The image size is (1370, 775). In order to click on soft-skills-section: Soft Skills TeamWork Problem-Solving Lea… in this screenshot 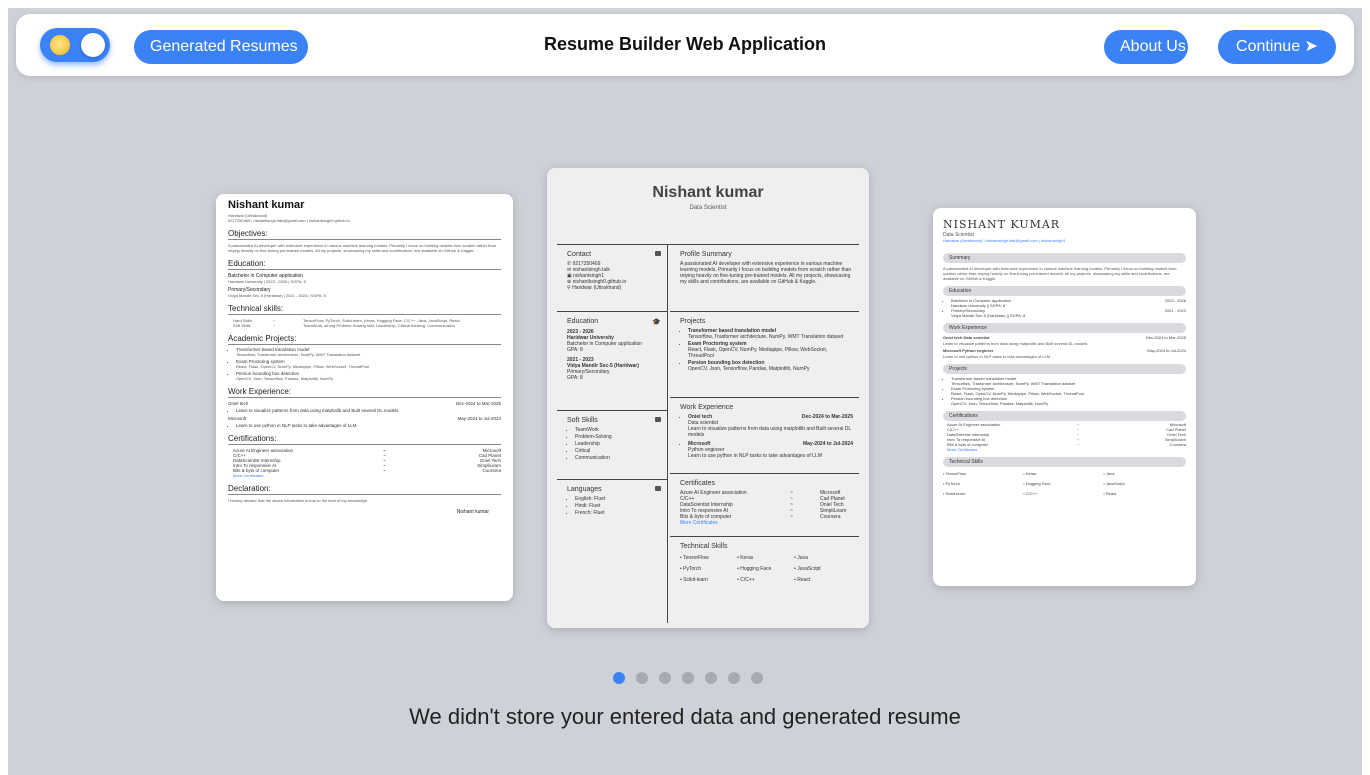, I will do `click(612, 445)`.